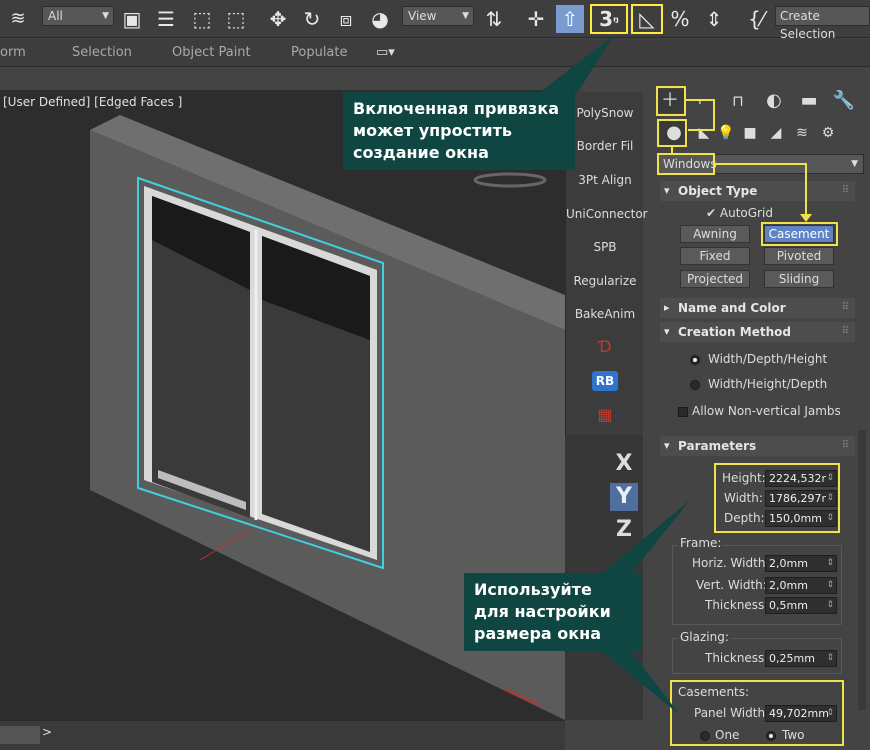 This screenshot has height=750, width=870. Describe the element at coordinates (553, 612) in the screenshot. I see `callout-size-tip: Используйте для настройки размера окна` at that location.